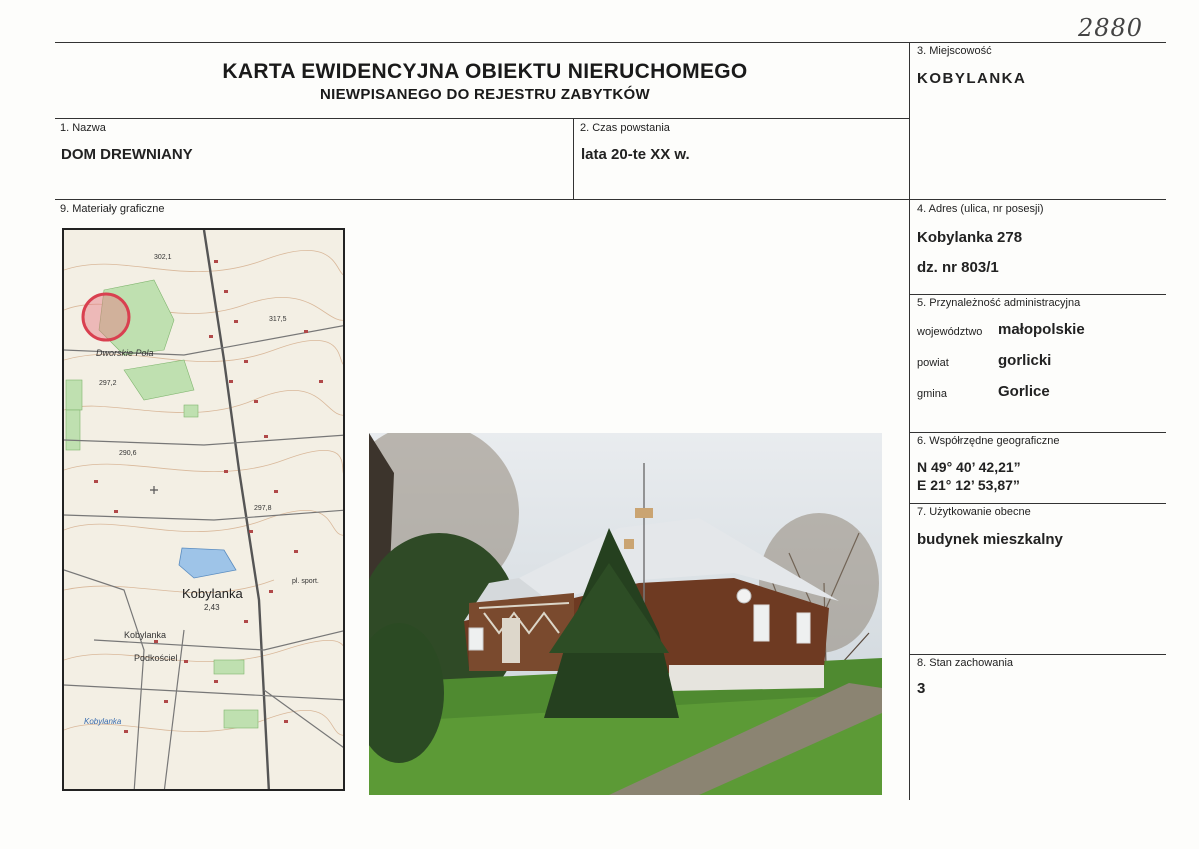 Image resolution: width=1199 pixels, height=849 pixels. What do you see at coordinates (112, 209) in the screenshot?
I see `graphics-label: 9. Materiały graficzne` at bounding box center [112, 209].